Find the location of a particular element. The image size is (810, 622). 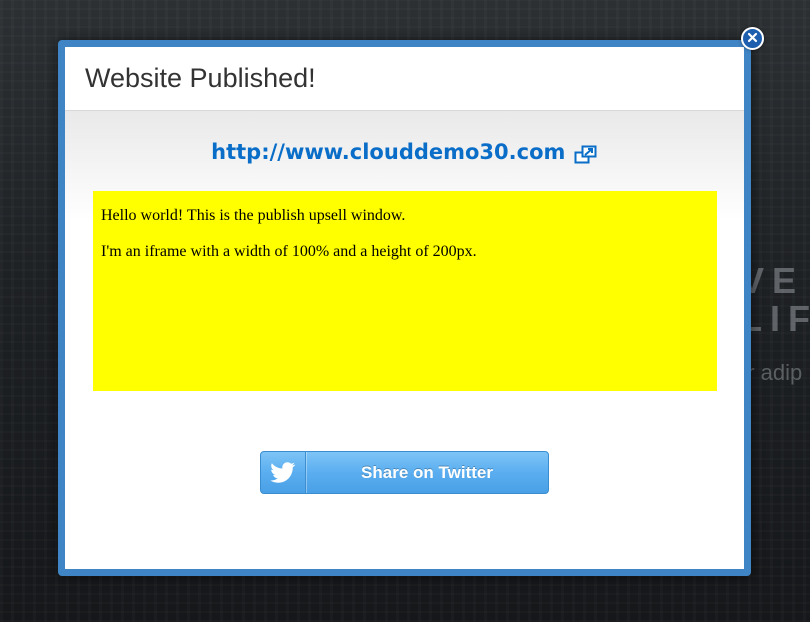

close-icon is located at coordinates (752, 39).